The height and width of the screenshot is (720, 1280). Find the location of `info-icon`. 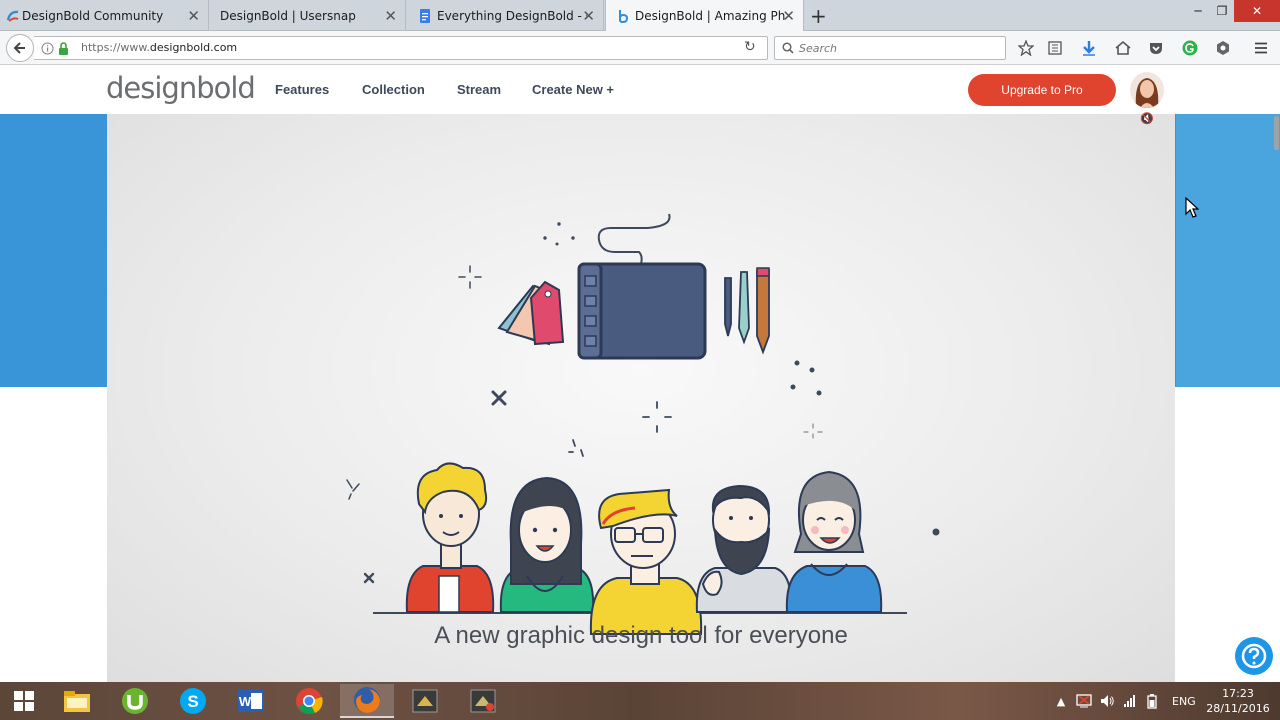

info-icon is located at coordinates (47, 48).